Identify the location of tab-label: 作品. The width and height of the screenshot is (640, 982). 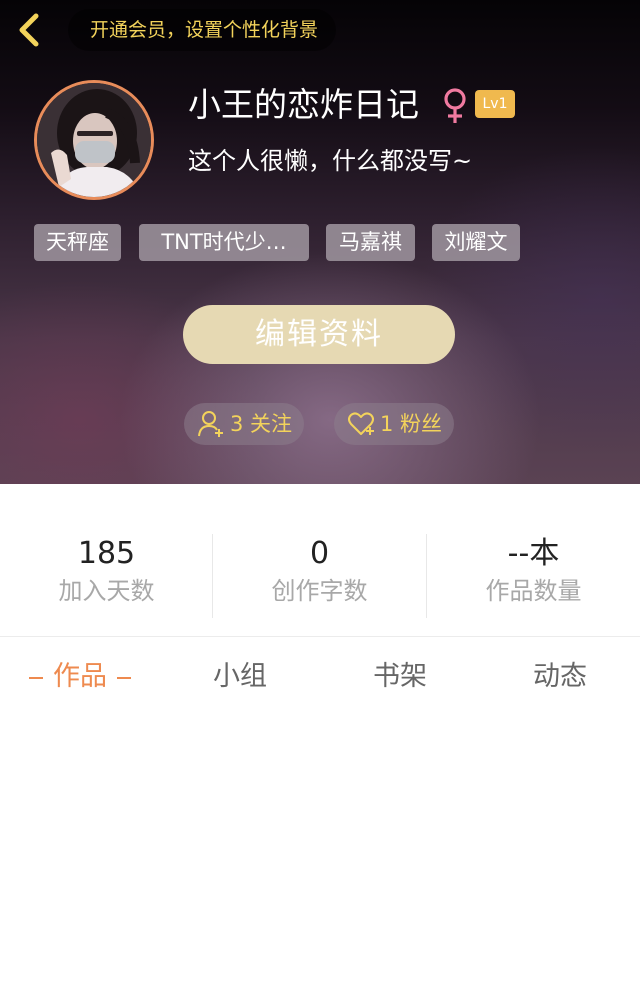
(80, 676).